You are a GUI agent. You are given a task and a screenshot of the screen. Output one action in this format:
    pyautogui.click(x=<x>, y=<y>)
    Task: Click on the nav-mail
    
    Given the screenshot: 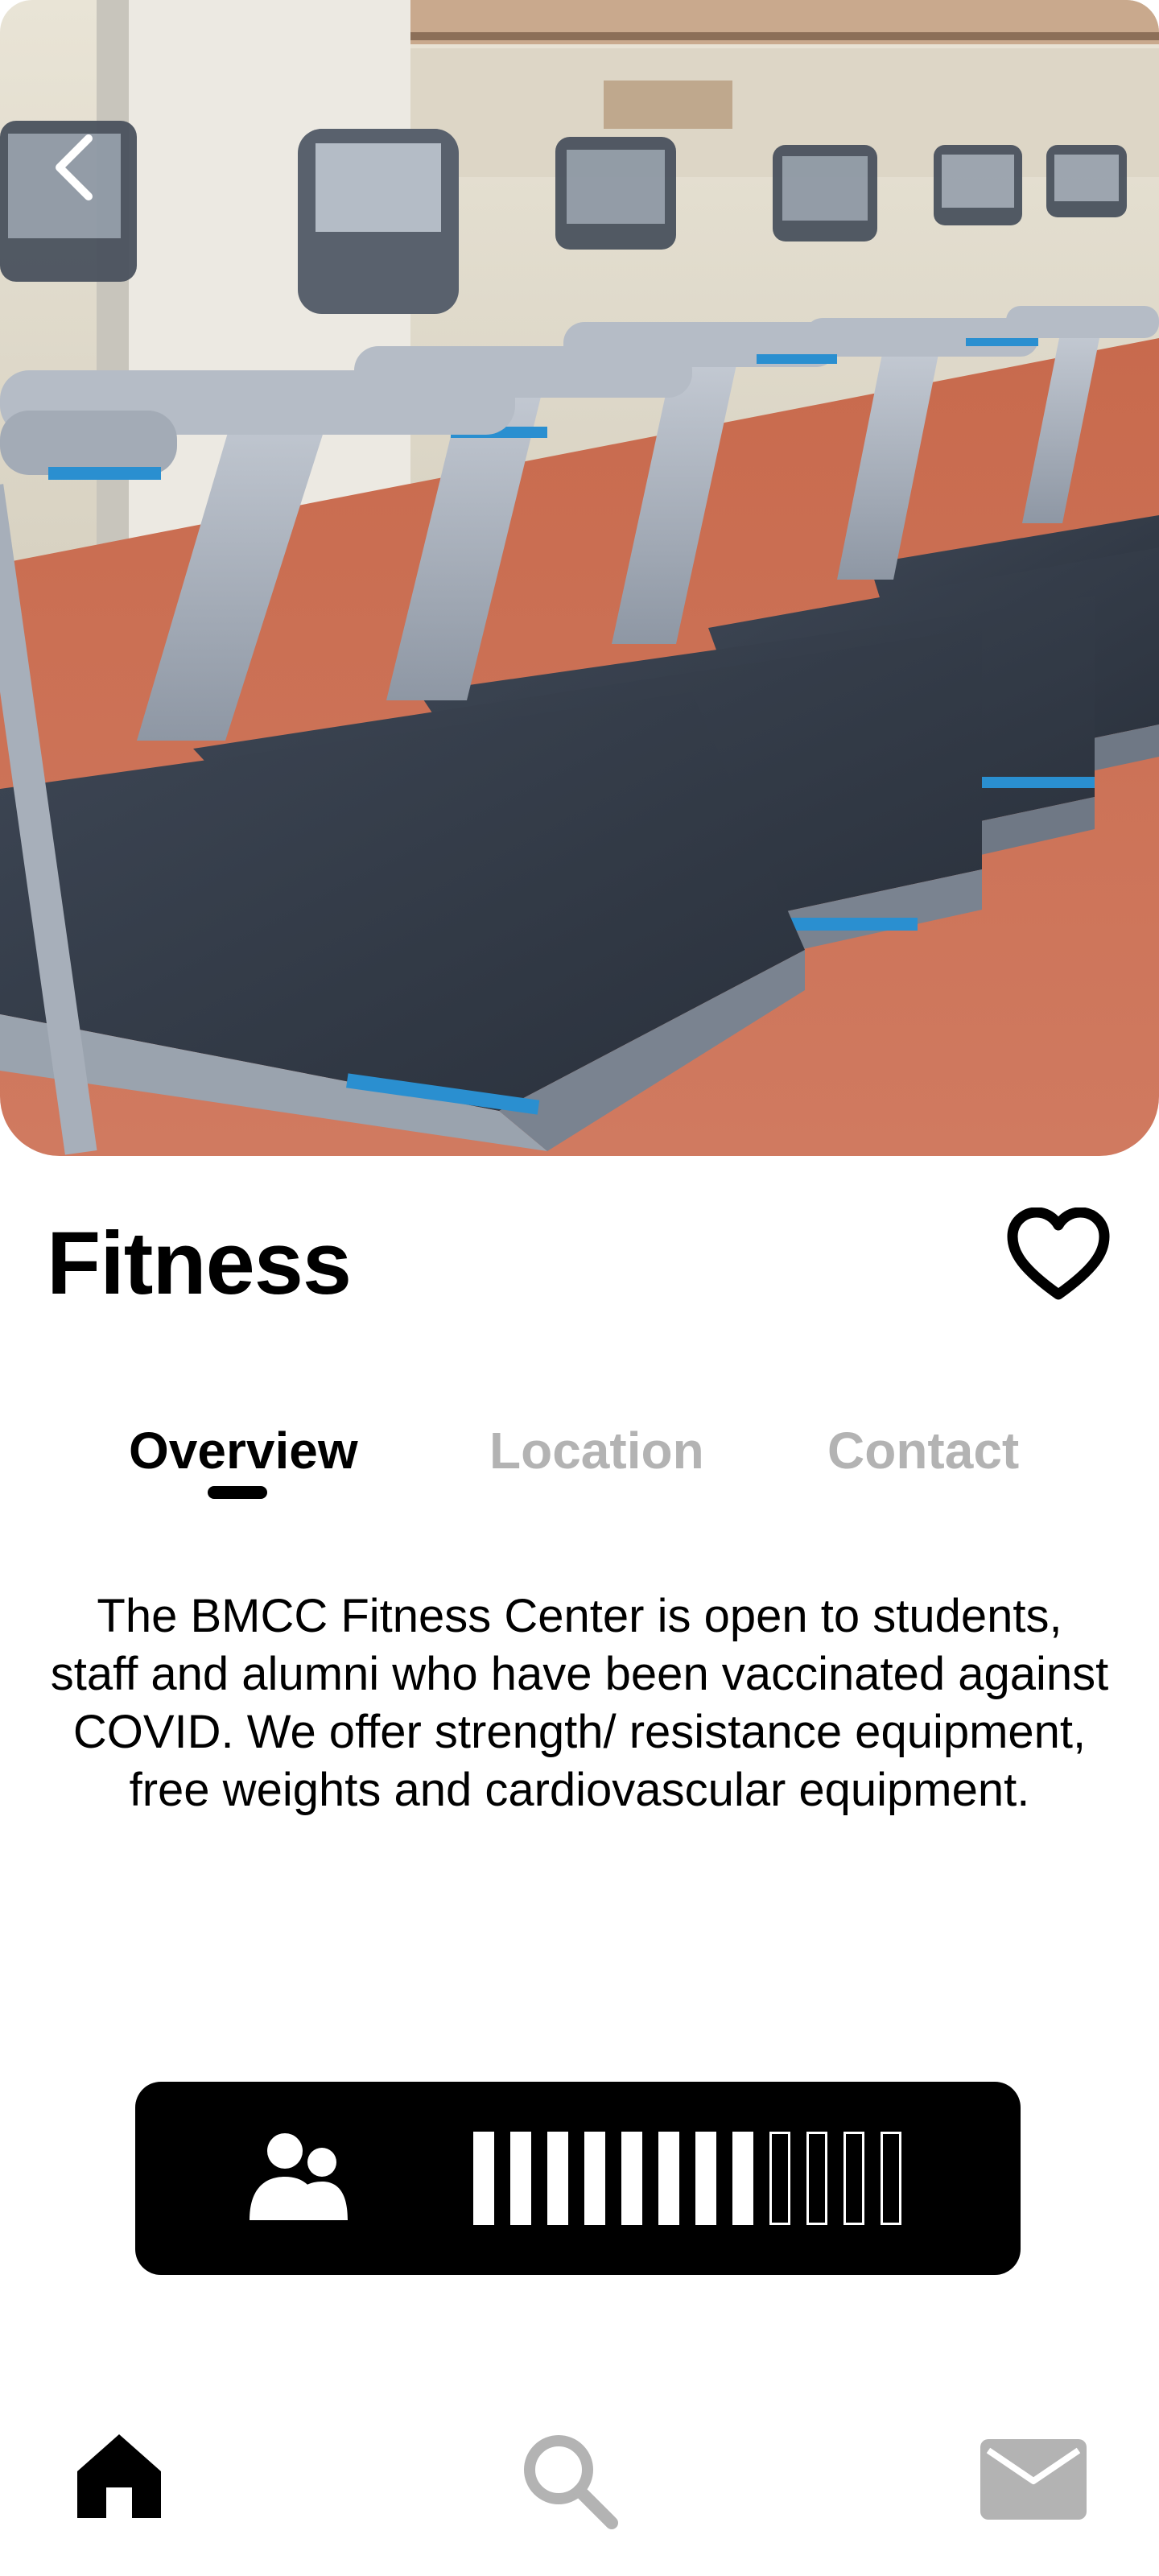 What is the action you would take?
    pyautogui.click(x=1033, y=2481)
    